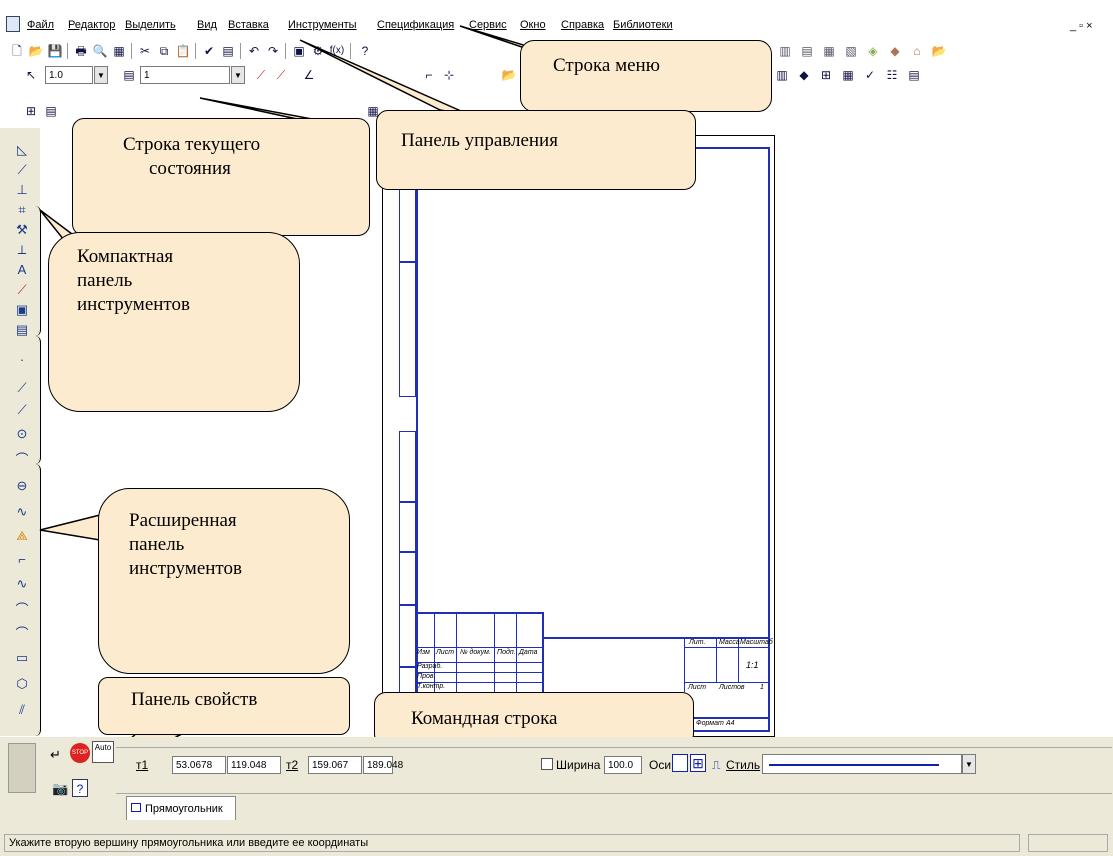 The width and height of the screenshot is (1113, 856). Describe the element at coordinates (854, 765) in the screenshot. I see `line-style-preview` at that location.